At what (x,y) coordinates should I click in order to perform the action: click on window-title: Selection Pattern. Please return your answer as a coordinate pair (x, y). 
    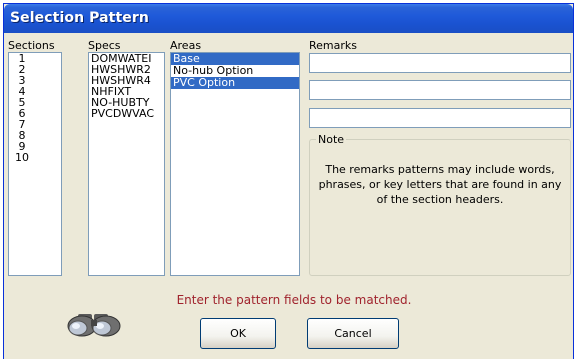
    Looking at the image, I should click on (79, 18).